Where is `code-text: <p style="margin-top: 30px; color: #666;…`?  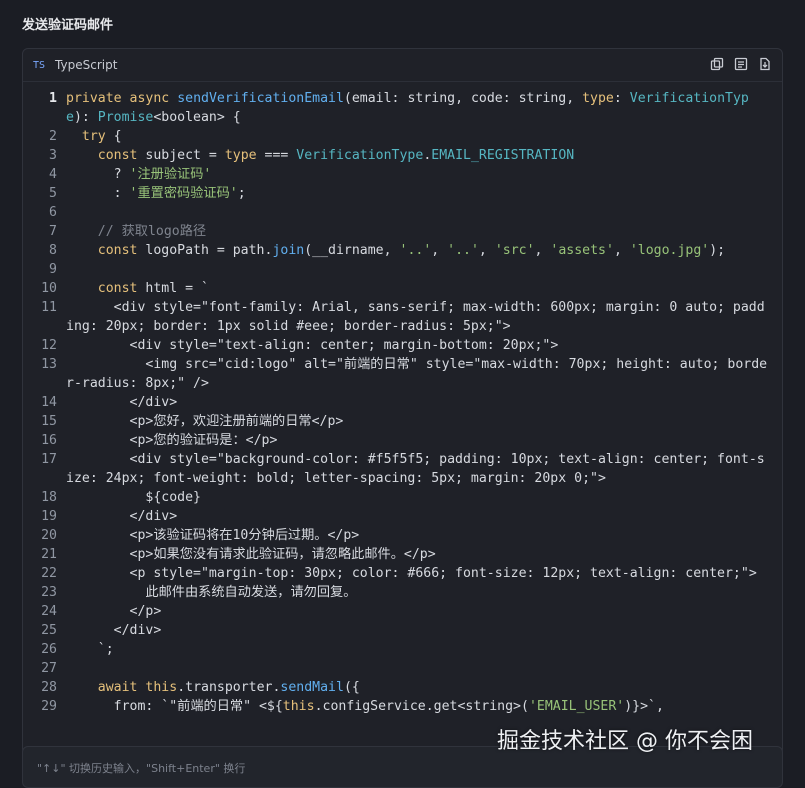
code-text: <p style="margin-top: 30px; color: #666;… is located at coordinates (411, 573).